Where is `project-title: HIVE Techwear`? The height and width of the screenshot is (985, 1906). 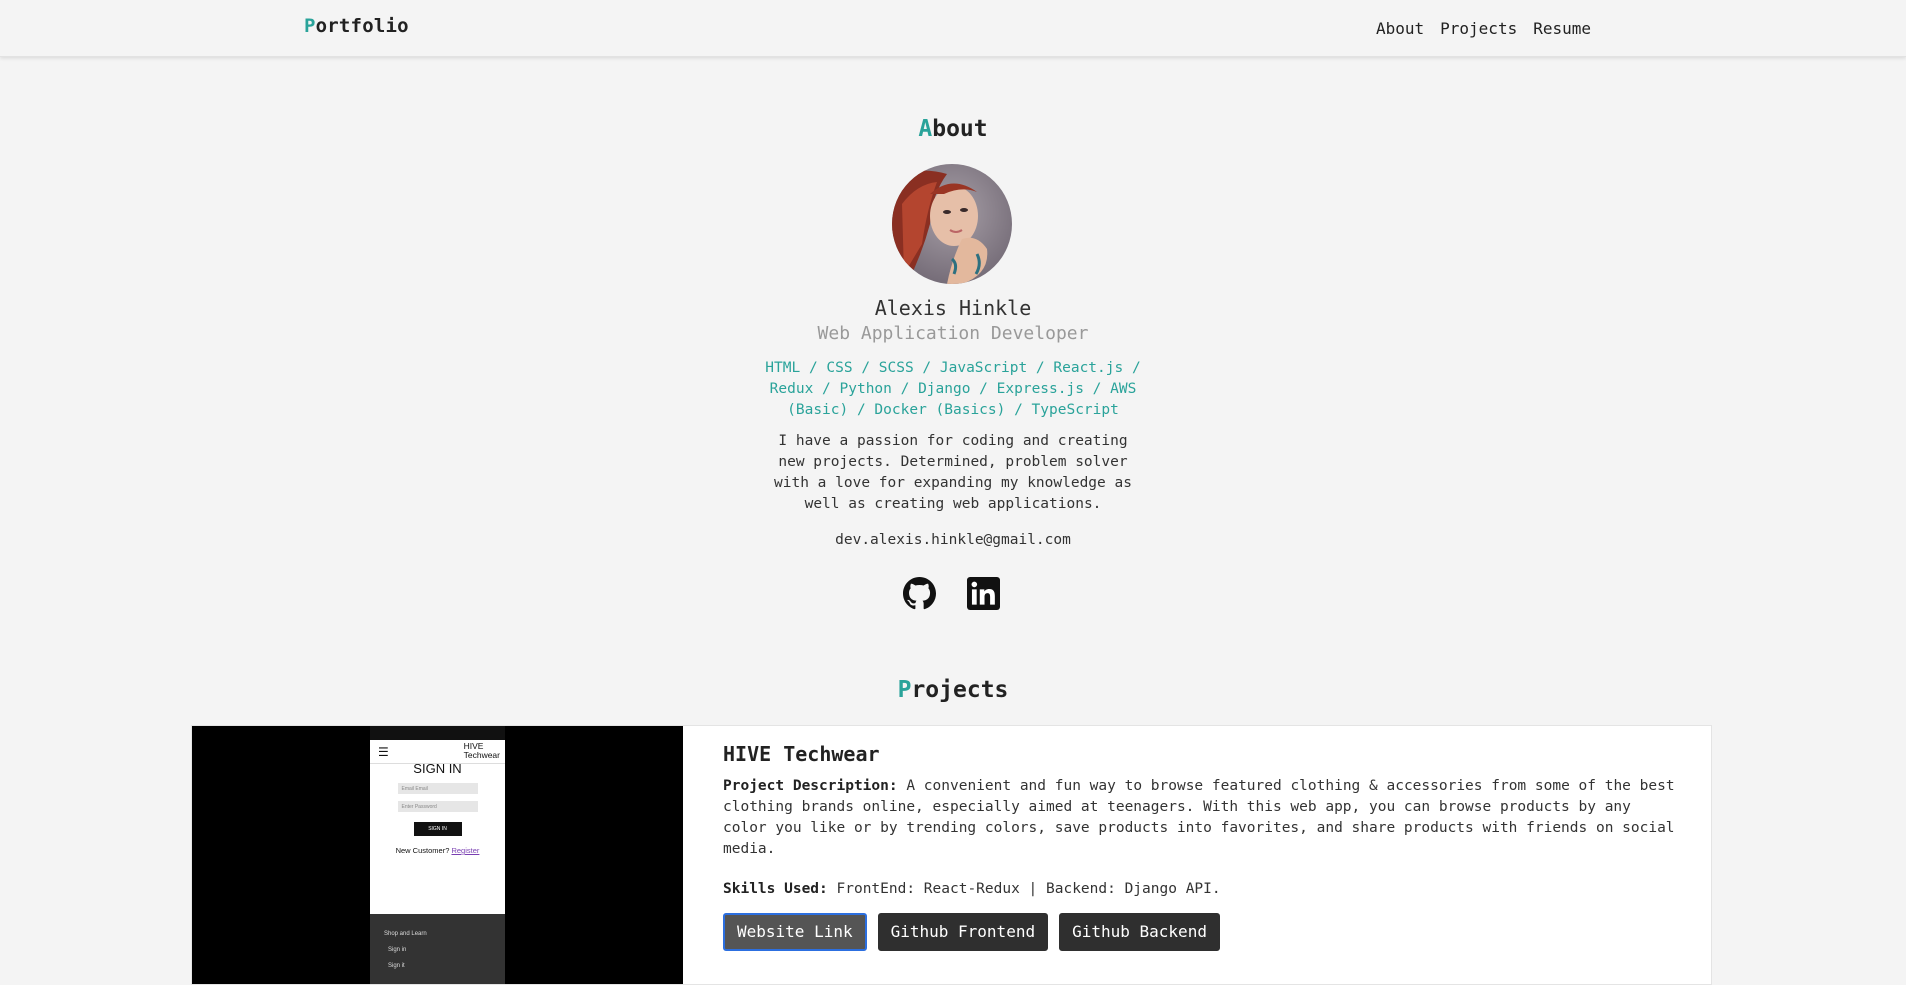
project-title: HIVE Techwear is located at coordinates (801, 754).